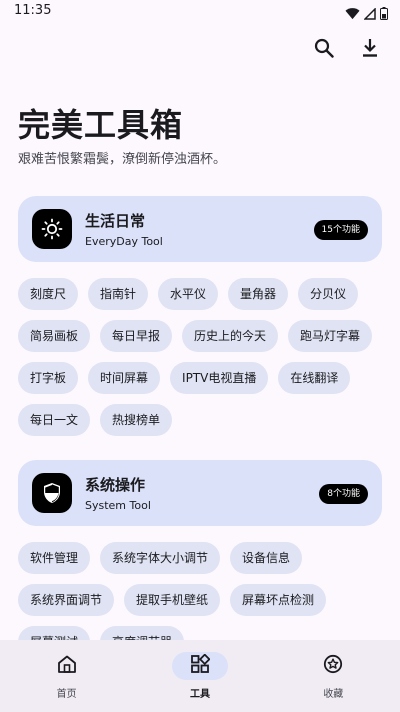  What do you see at coordinates (200, 493) in the screenshot?
I see `category-card-system: 系统操作 System Tool 8个功能` at bounding box center [200, 493].